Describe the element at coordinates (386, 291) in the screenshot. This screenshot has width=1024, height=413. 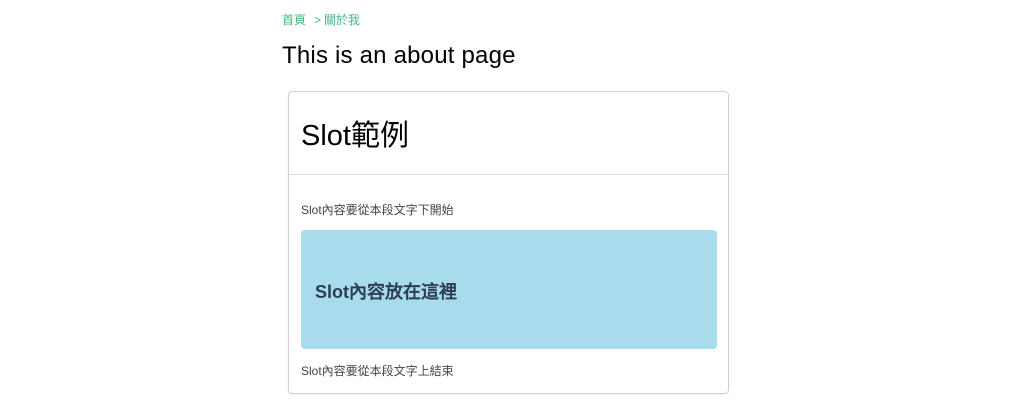
I see `slot-content-text: Slot內容放在這裡` at that location.